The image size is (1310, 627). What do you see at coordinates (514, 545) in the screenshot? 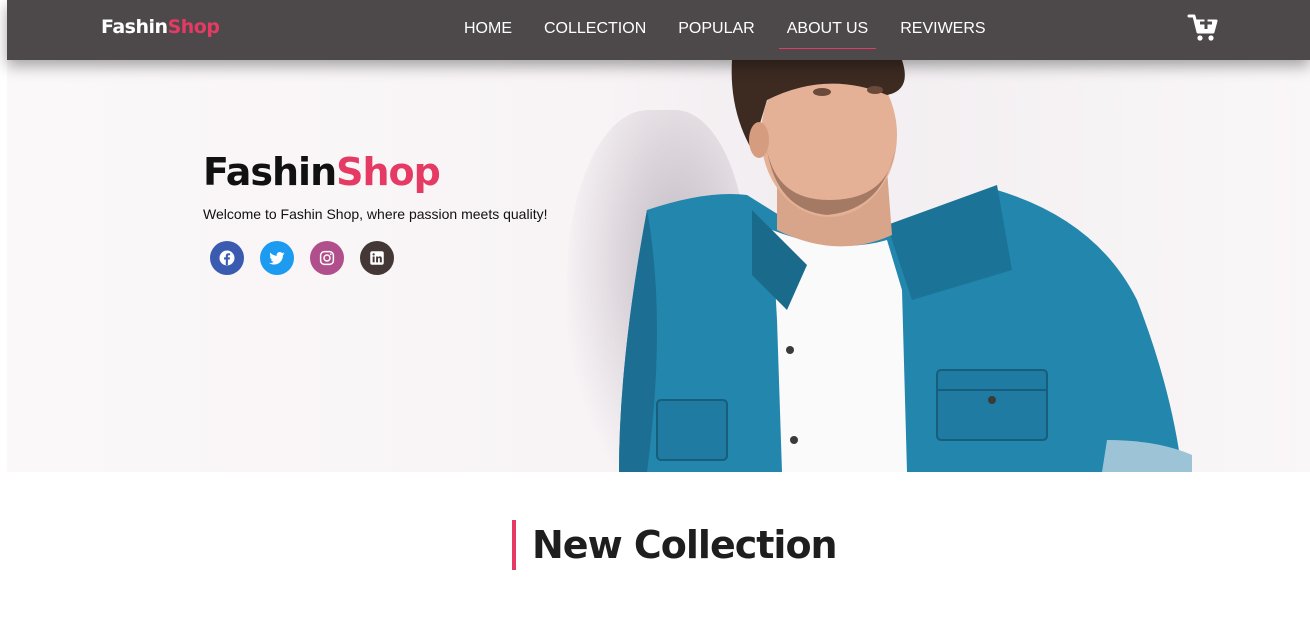
I see `section-accent-bar` at bounding box center [514, 545].